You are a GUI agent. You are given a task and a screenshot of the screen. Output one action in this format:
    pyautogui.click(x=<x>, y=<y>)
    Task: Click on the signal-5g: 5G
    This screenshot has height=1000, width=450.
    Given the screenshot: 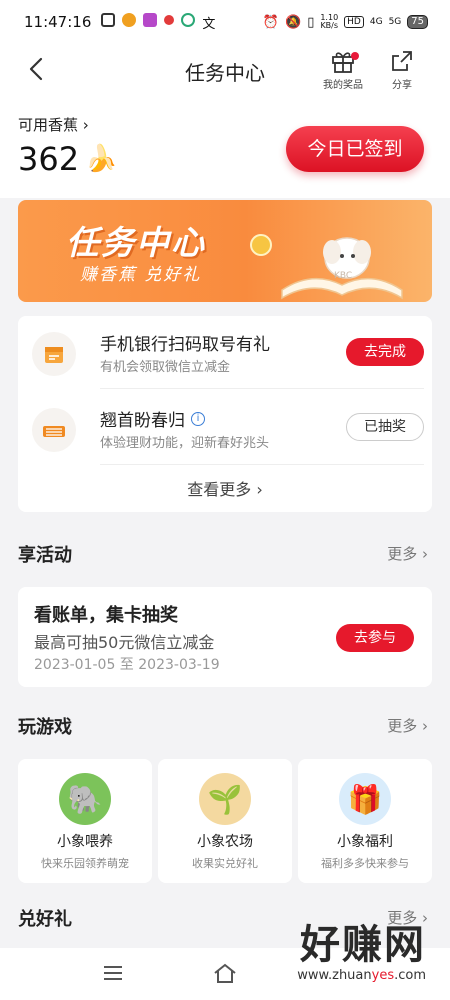 What is the action you would take?
    pyautogui.click(x=395, y=22)
    